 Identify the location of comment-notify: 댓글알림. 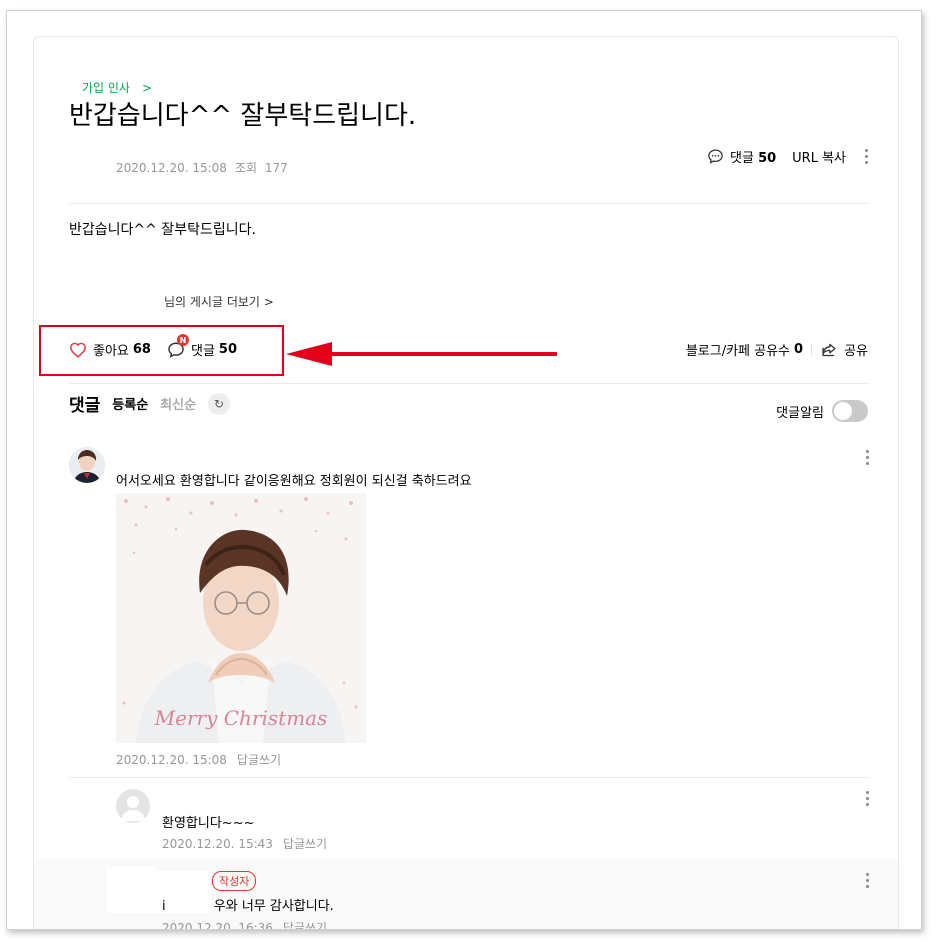
(822, 411).